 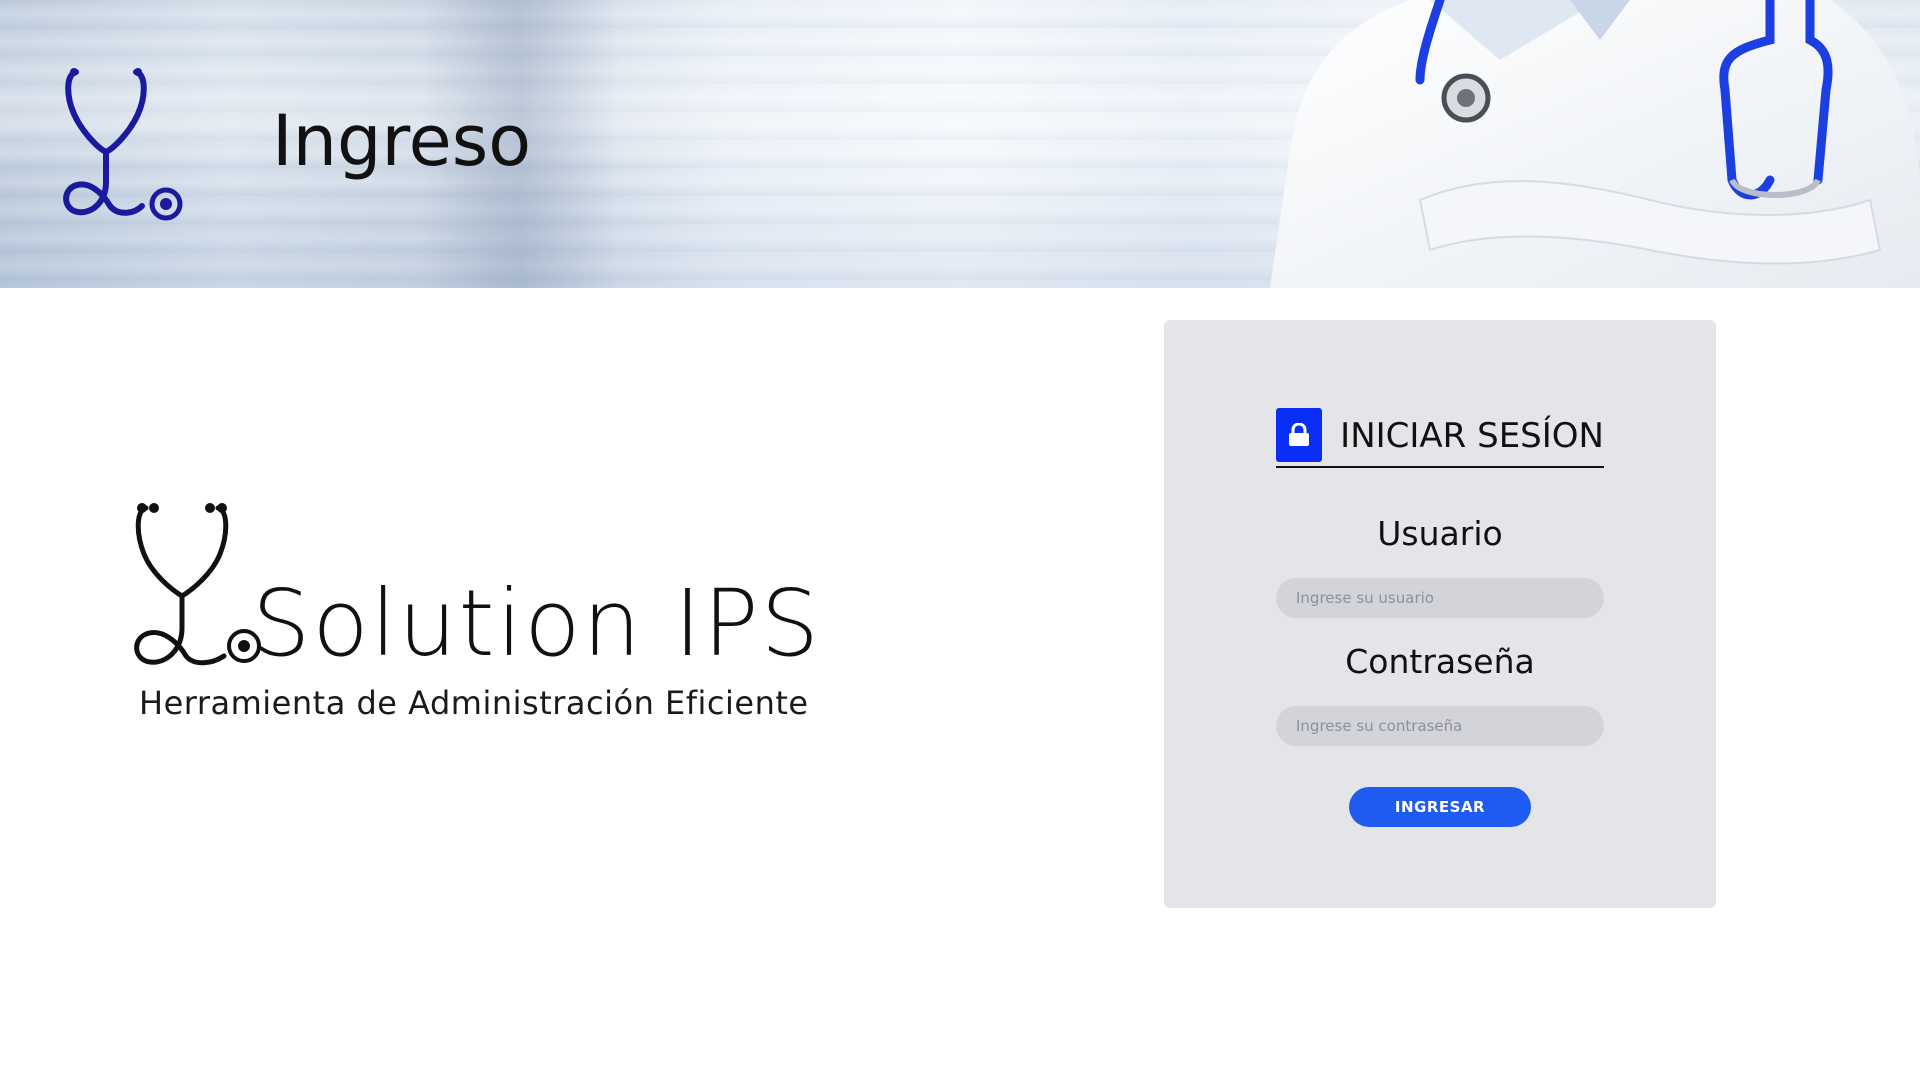 I want to click on brand-tagline: Herramienta de Administración Eficiente, so click(x=474, y=703).